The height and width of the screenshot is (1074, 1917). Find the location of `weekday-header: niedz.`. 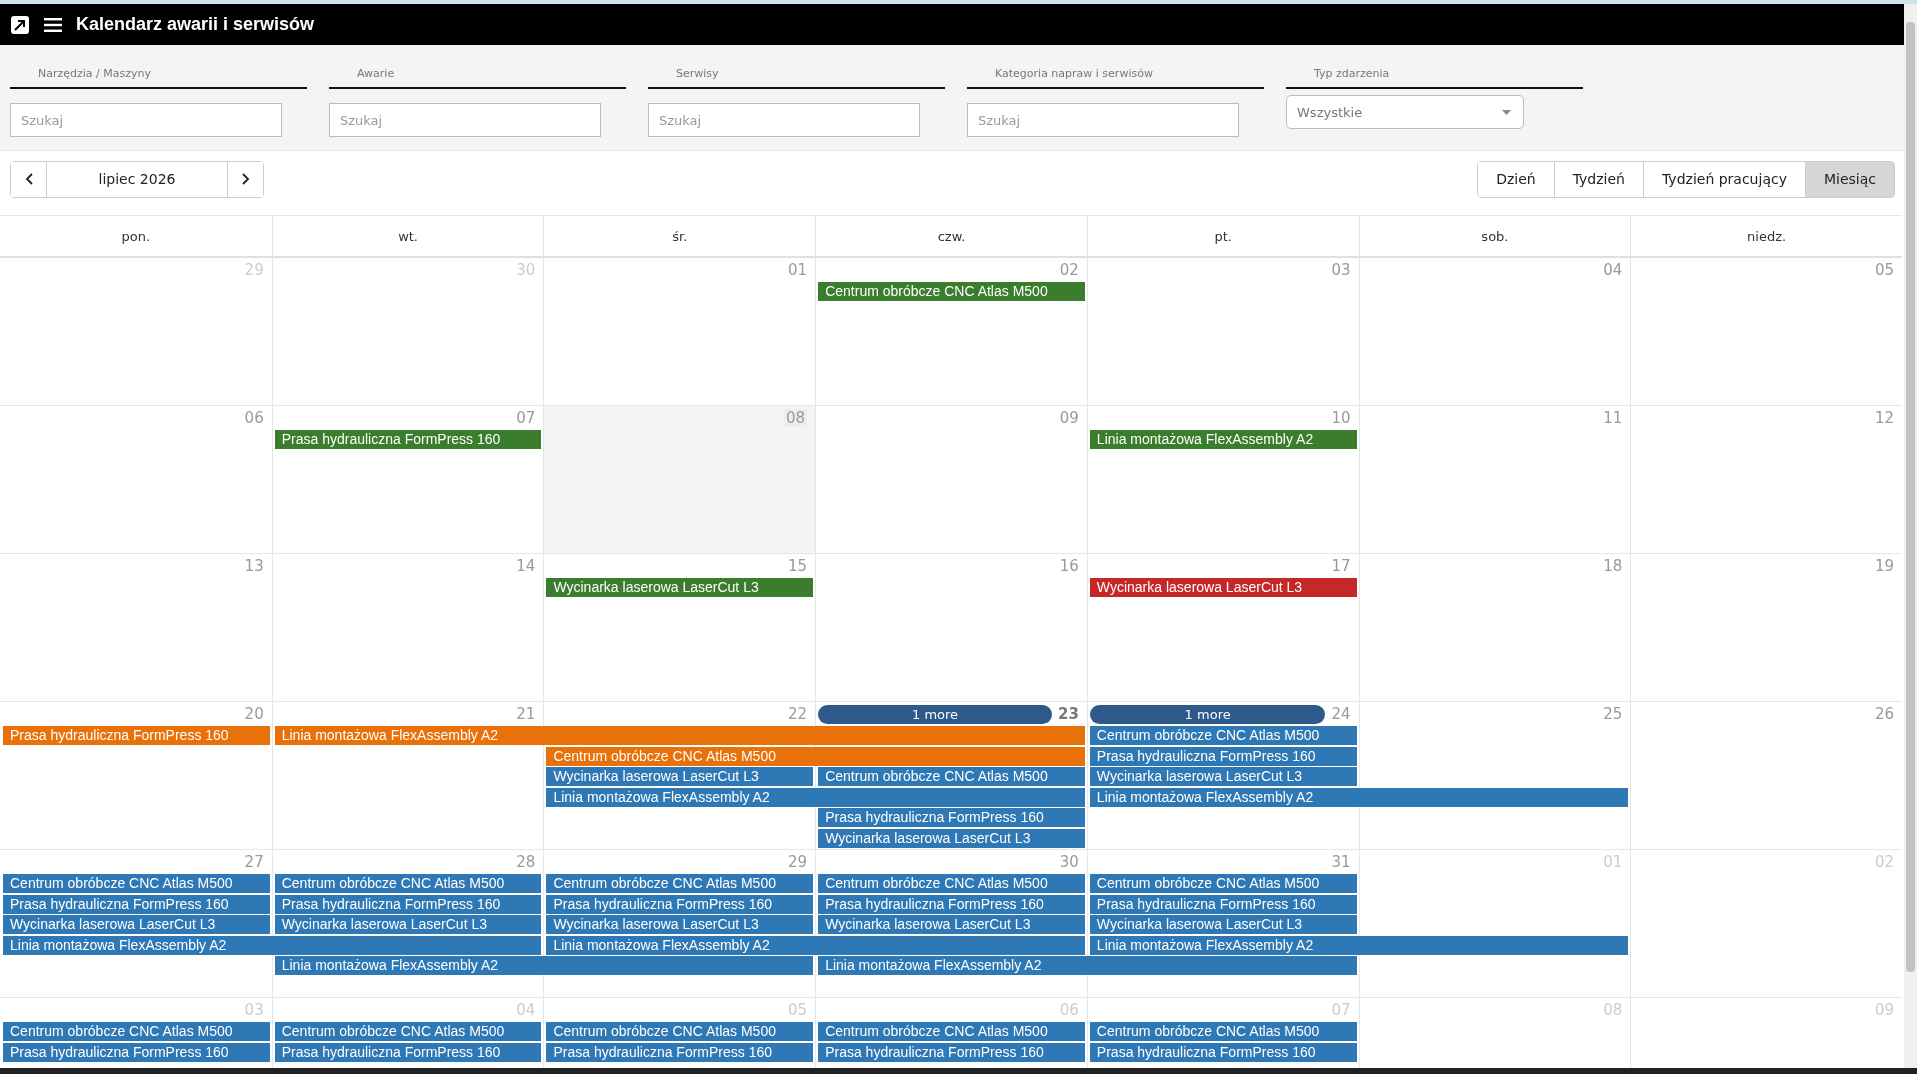

weekday-header: niedz. is located at coordinates (1767, 236).